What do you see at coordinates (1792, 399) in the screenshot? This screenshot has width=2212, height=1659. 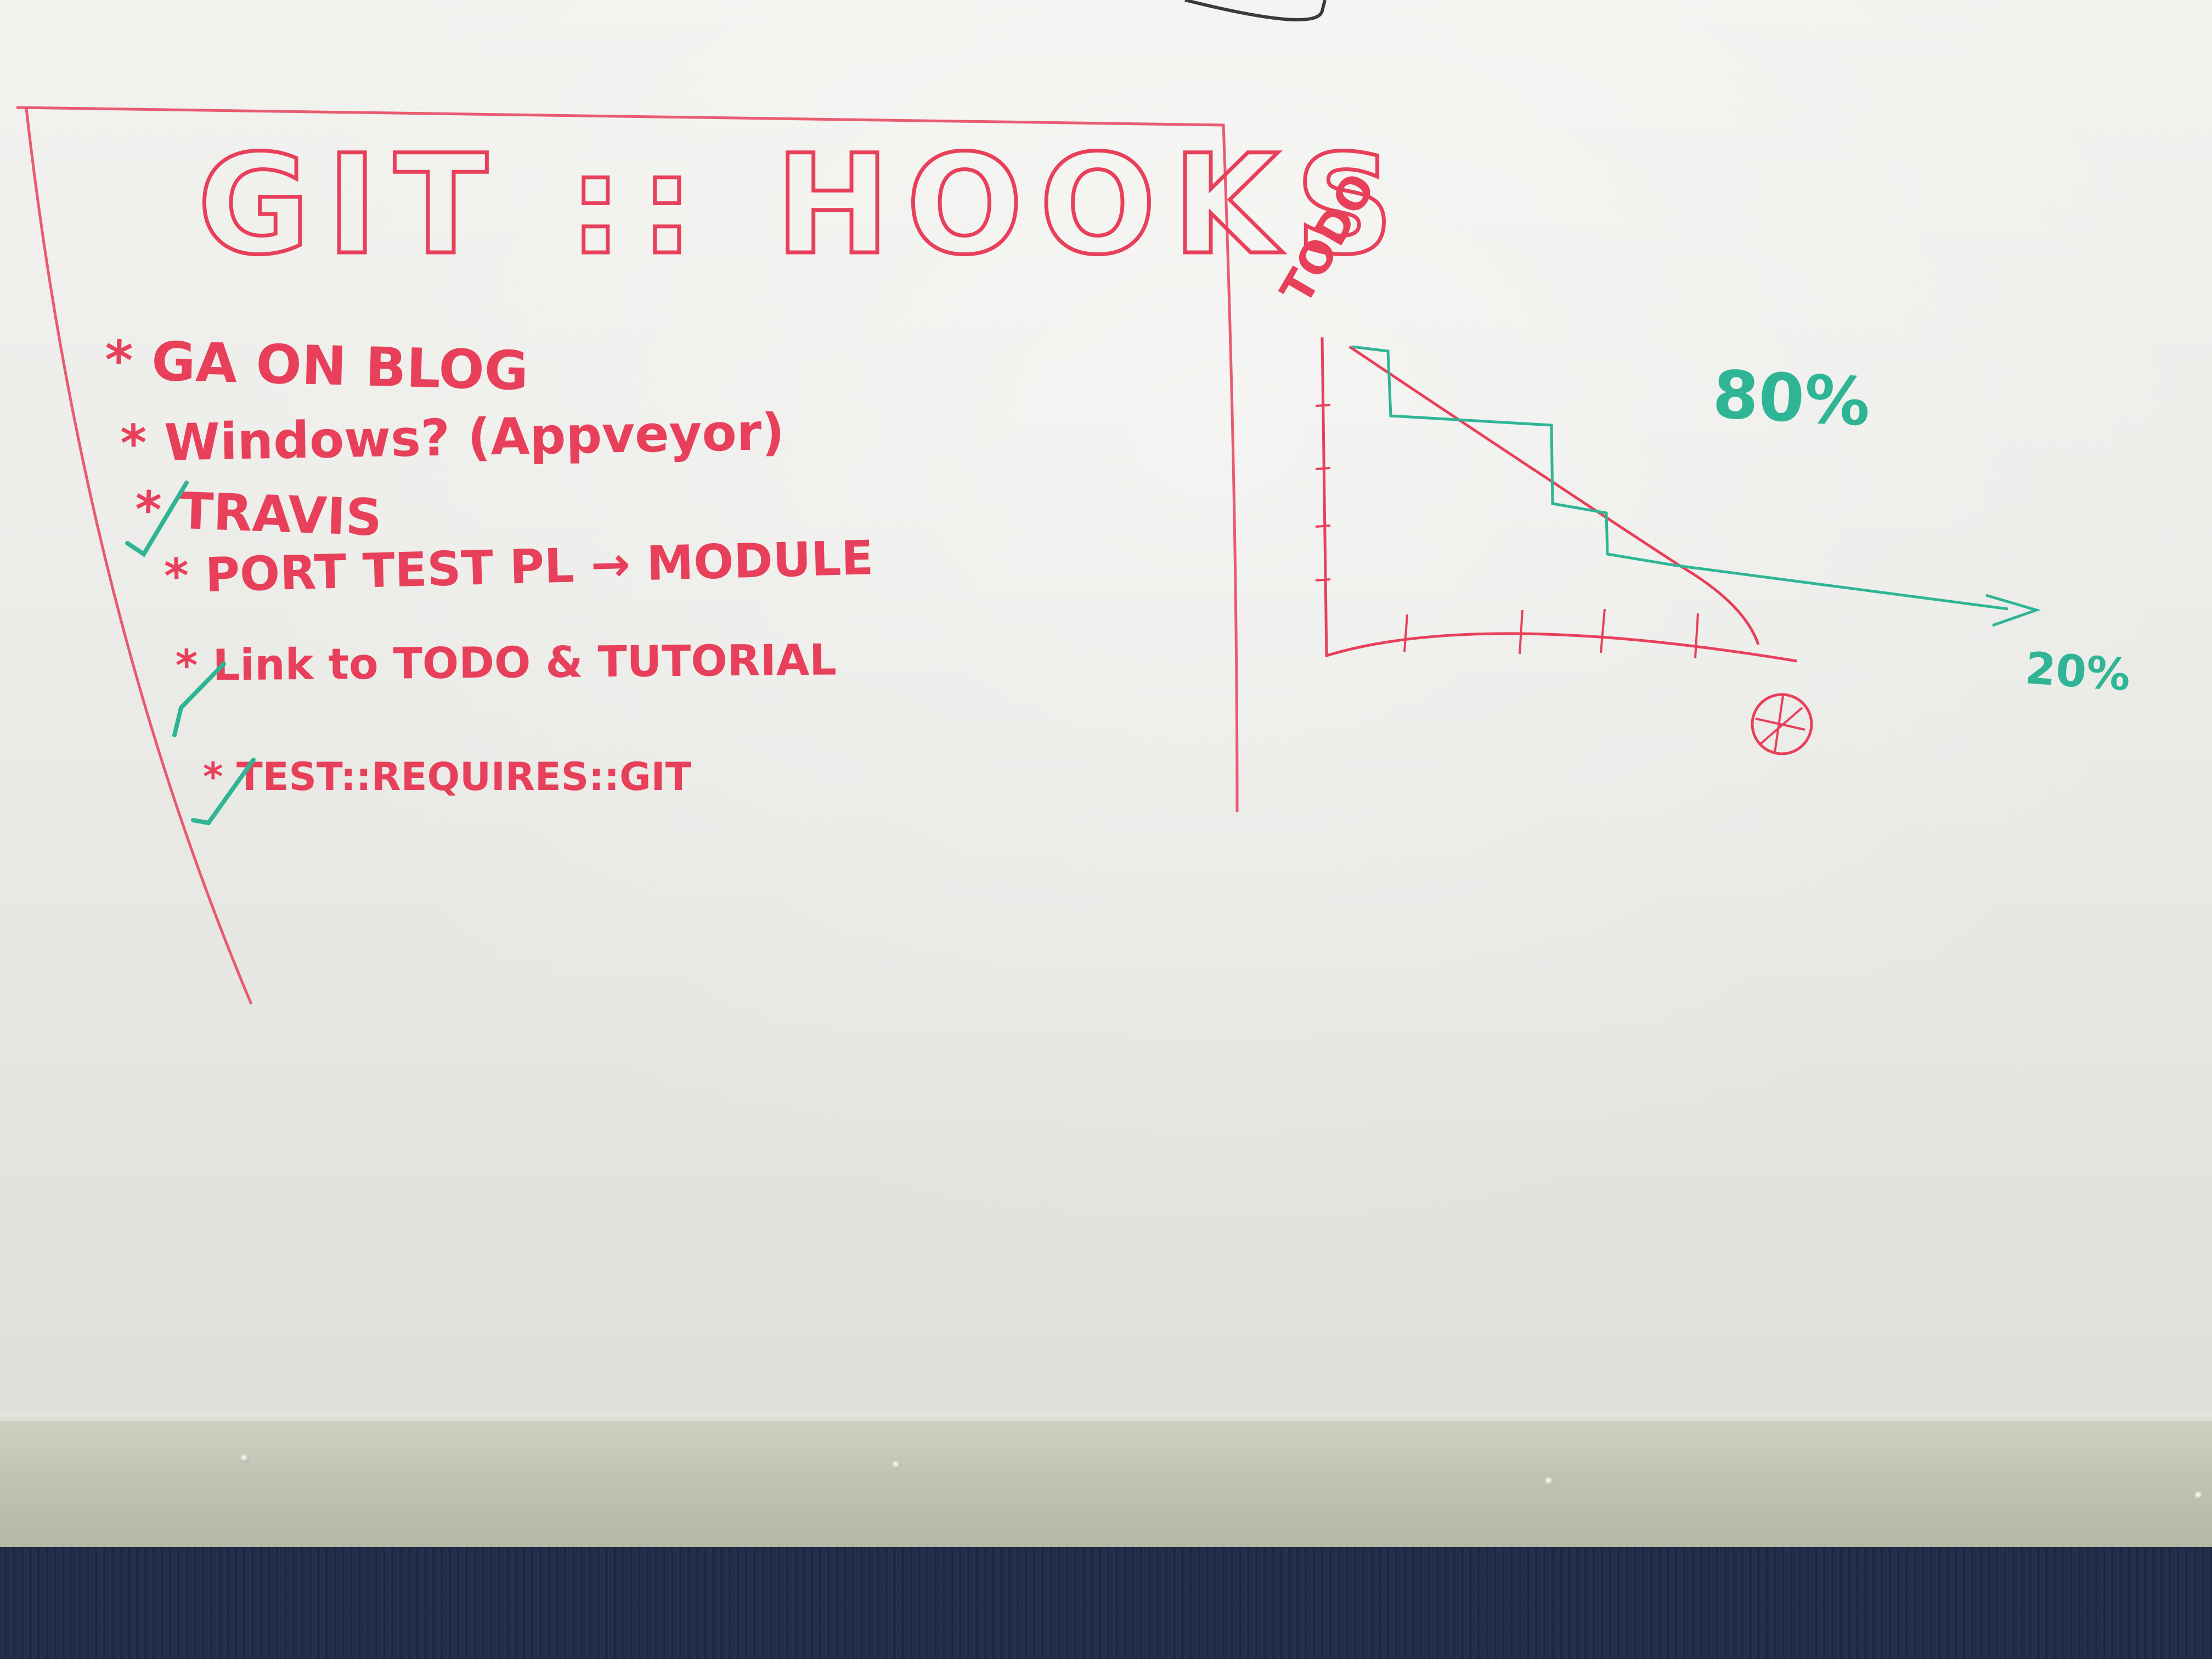 I see `sketch-upper-annotation: 80%` at bounding box center [1792, 399].